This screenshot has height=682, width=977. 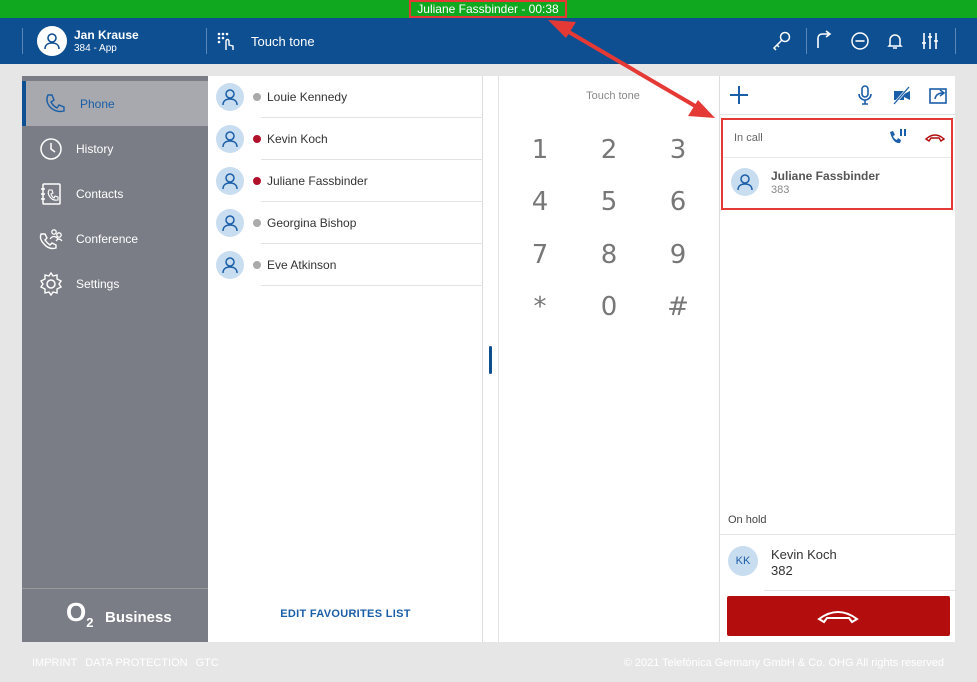 What do you see at coordinates (312, 223) in the screenshot?
I see `contact-name: Georgina Bishop` at bounding box center [312, 223].